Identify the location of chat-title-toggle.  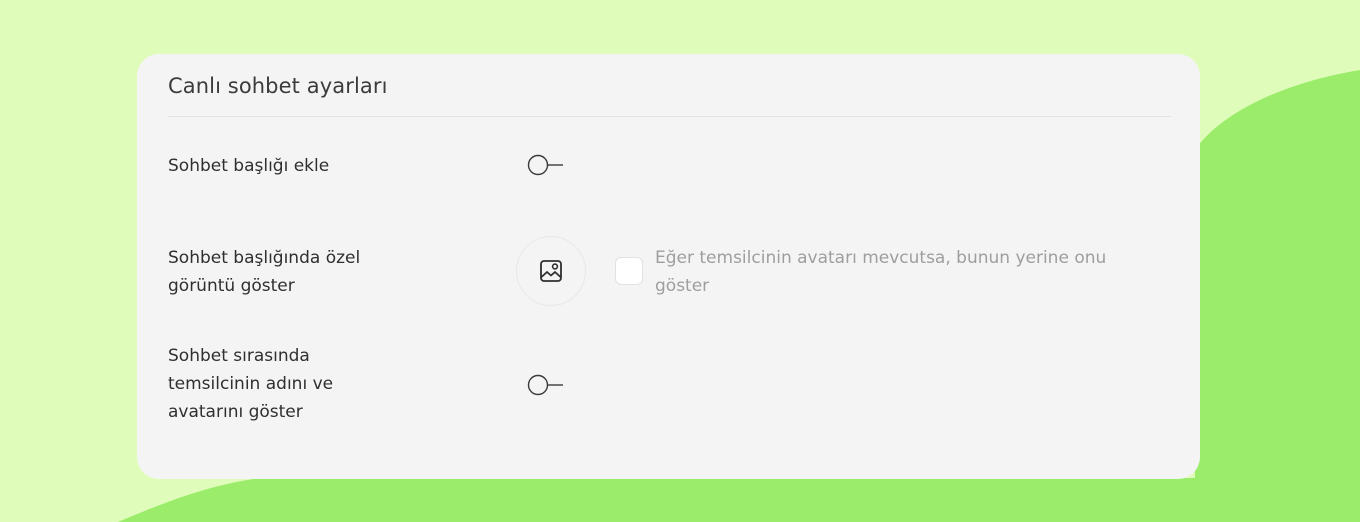
(546, 165).